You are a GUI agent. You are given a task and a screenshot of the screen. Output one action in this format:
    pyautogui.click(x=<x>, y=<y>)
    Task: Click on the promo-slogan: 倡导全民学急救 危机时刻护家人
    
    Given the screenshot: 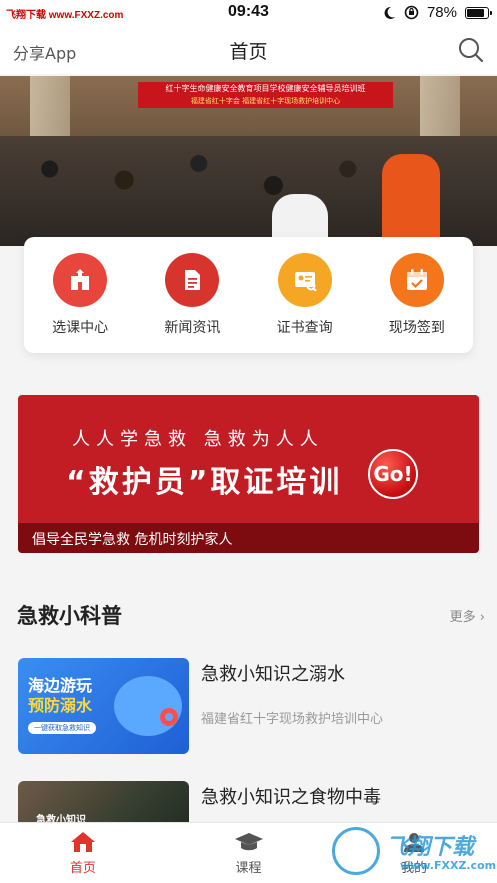 What is the action you would take?
    pyautogui.click(x=132, y=540)
    